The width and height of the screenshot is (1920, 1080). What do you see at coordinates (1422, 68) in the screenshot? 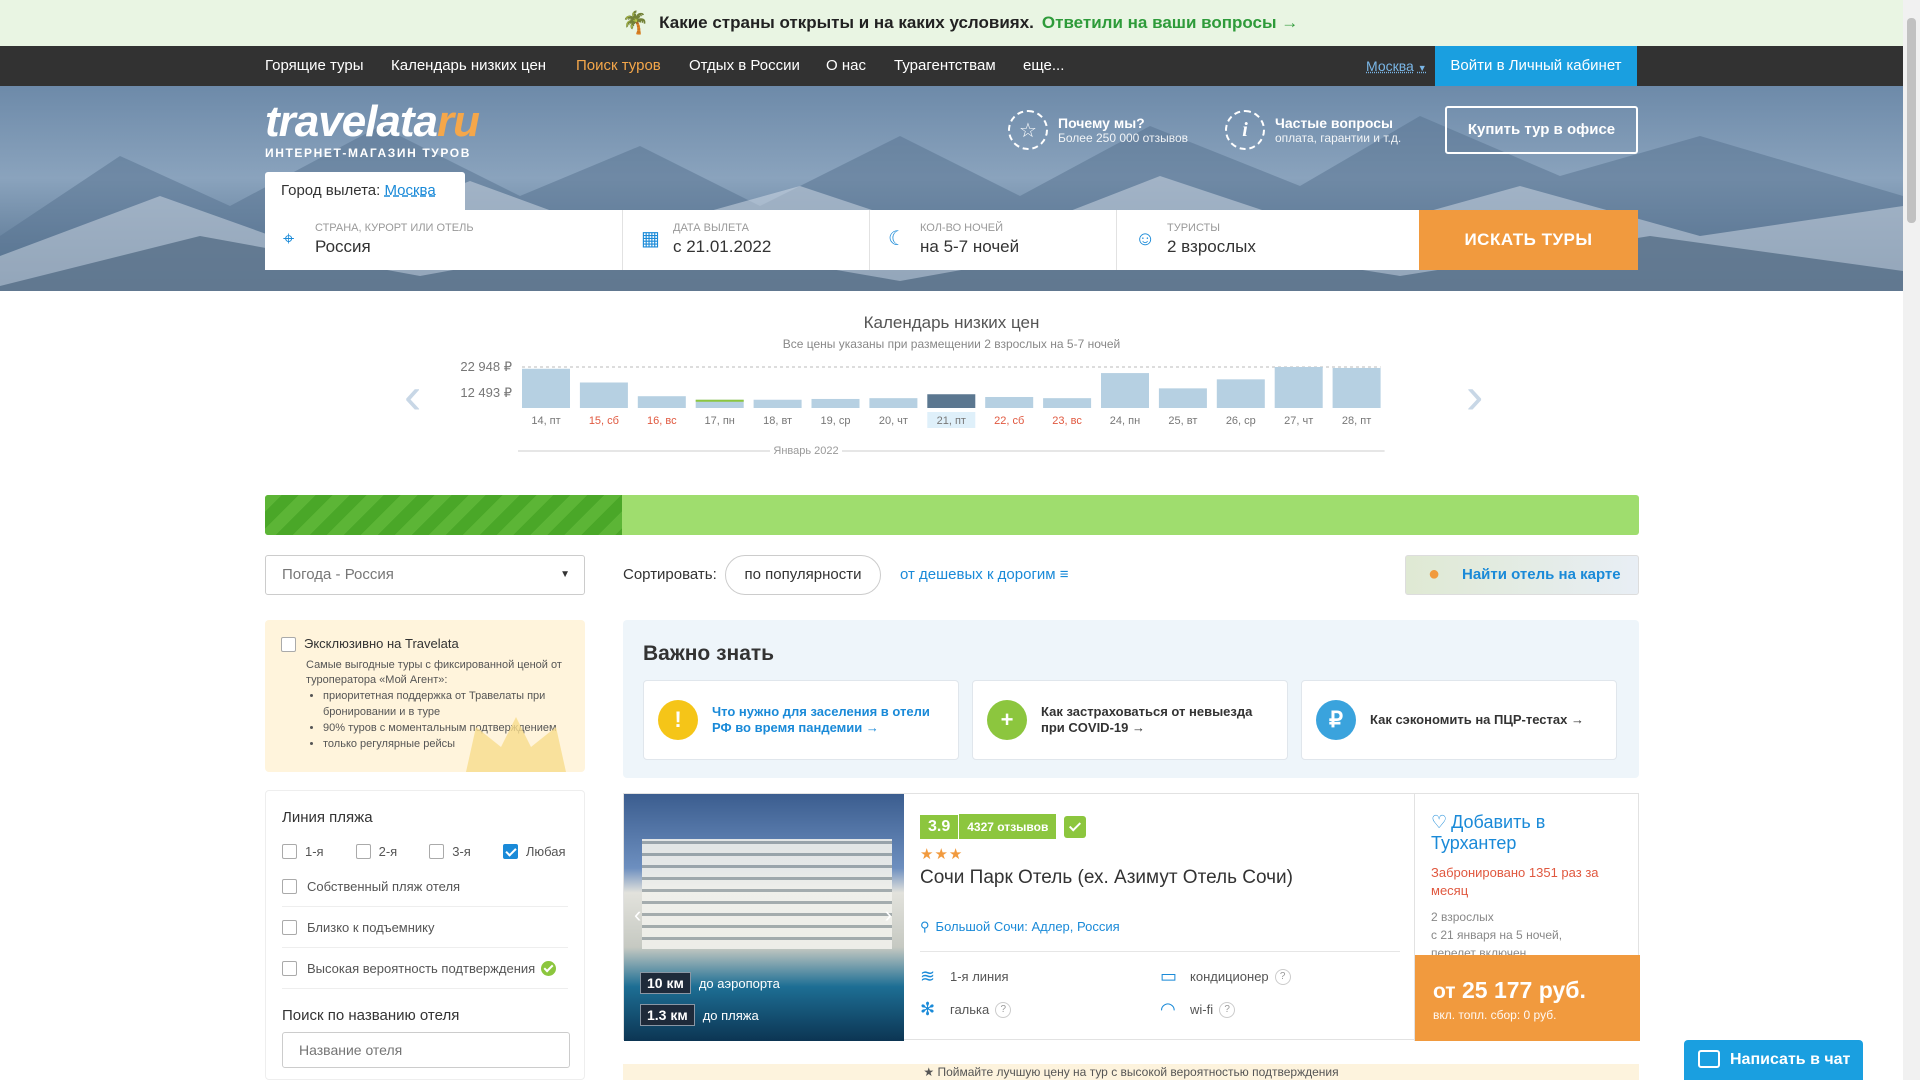
I see `chevron-down-icon: ▼` at bounding box center [1422, 68].